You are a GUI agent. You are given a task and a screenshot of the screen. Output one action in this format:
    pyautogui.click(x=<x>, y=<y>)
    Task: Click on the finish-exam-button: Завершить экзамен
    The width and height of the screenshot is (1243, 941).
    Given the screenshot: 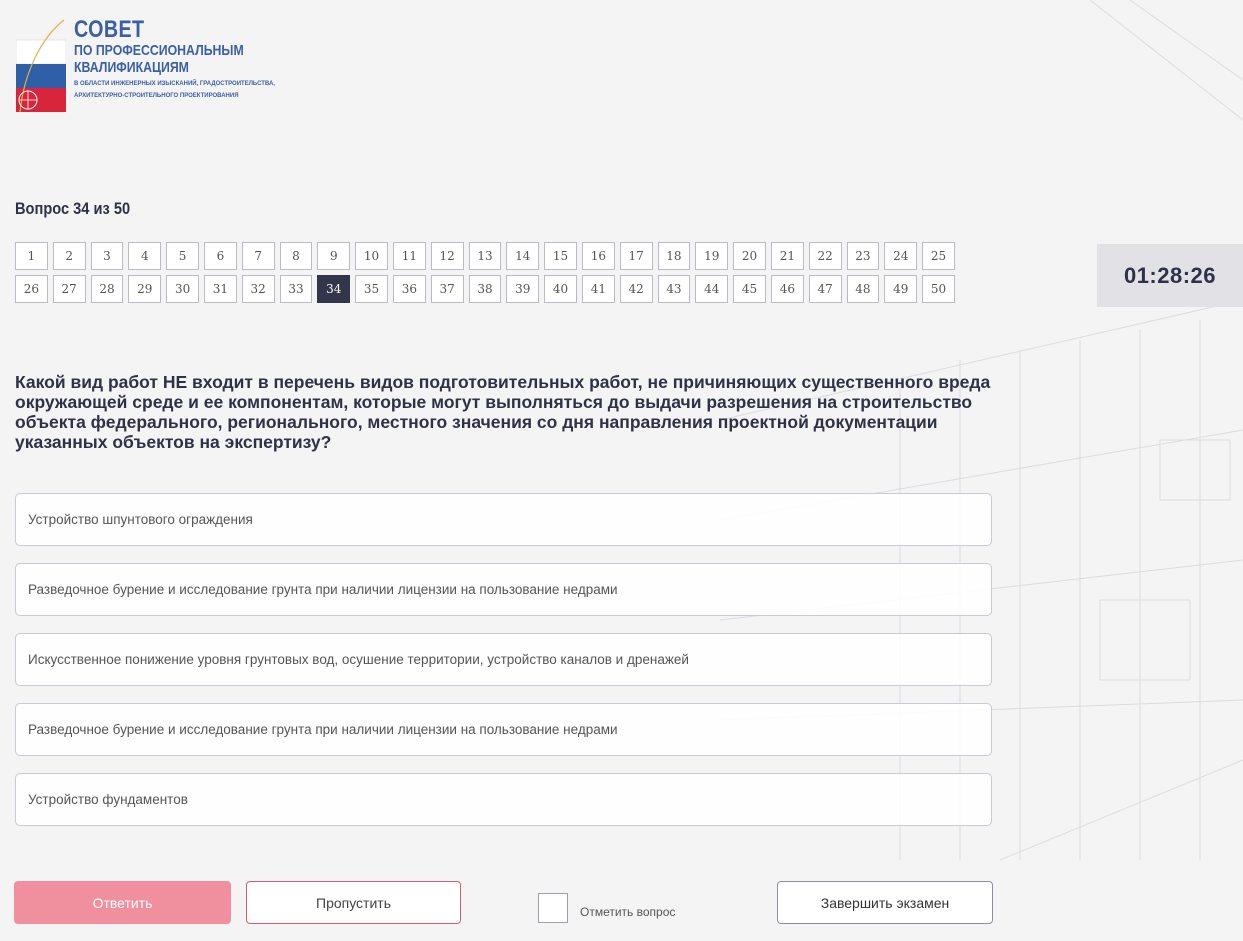 What is the action you would take?
    pyautogui.click(x=885, y=902)
    